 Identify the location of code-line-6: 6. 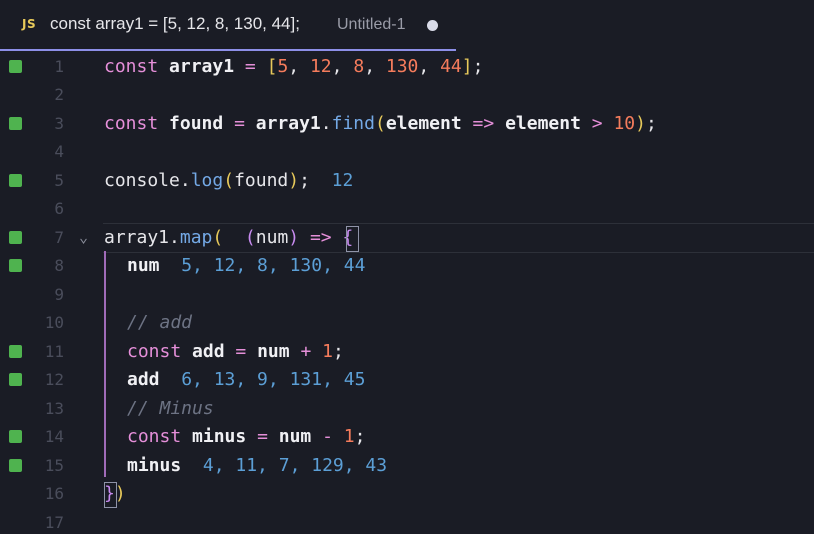
(407, 209).